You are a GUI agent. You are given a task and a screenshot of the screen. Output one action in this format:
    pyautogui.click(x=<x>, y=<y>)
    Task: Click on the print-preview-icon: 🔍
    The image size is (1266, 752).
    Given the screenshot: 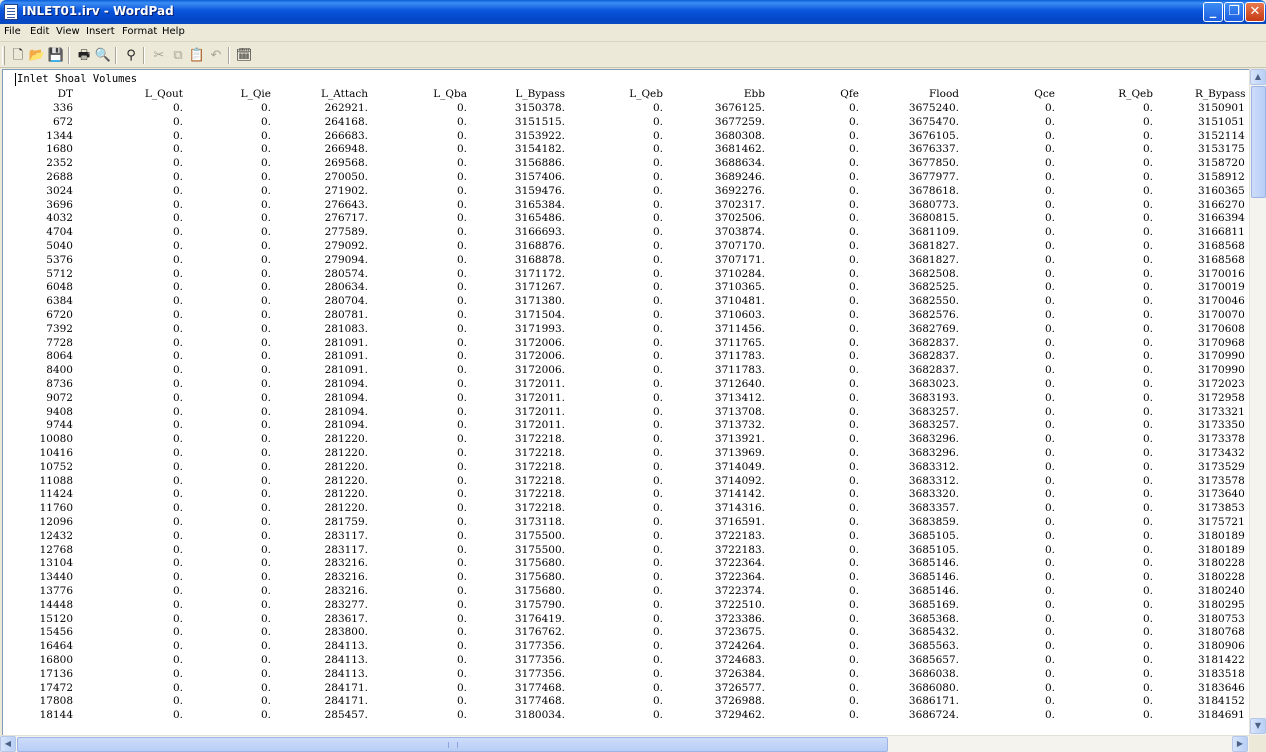 What is the action you would take?
    pyautogui.click(x=103, y=55)
    